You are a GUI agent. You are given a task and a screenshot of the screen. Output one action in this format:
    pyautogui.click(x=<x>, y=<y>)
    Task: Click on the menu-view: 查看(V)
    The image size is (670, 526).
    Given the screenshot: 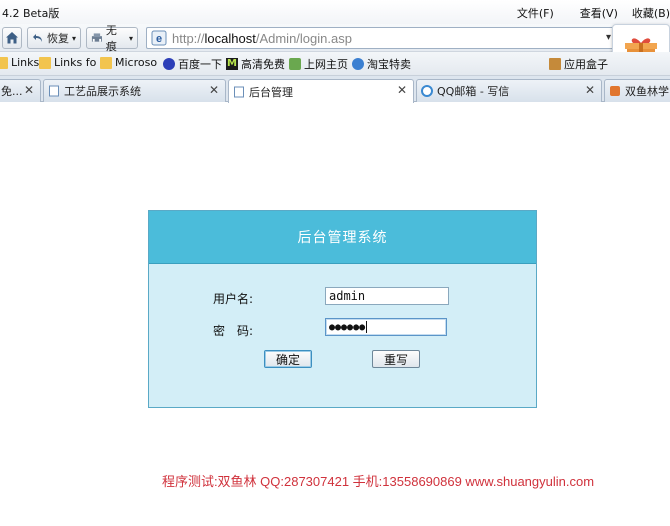 What is the action you would take?
    pyautogui.click(x=599, y=13)
    